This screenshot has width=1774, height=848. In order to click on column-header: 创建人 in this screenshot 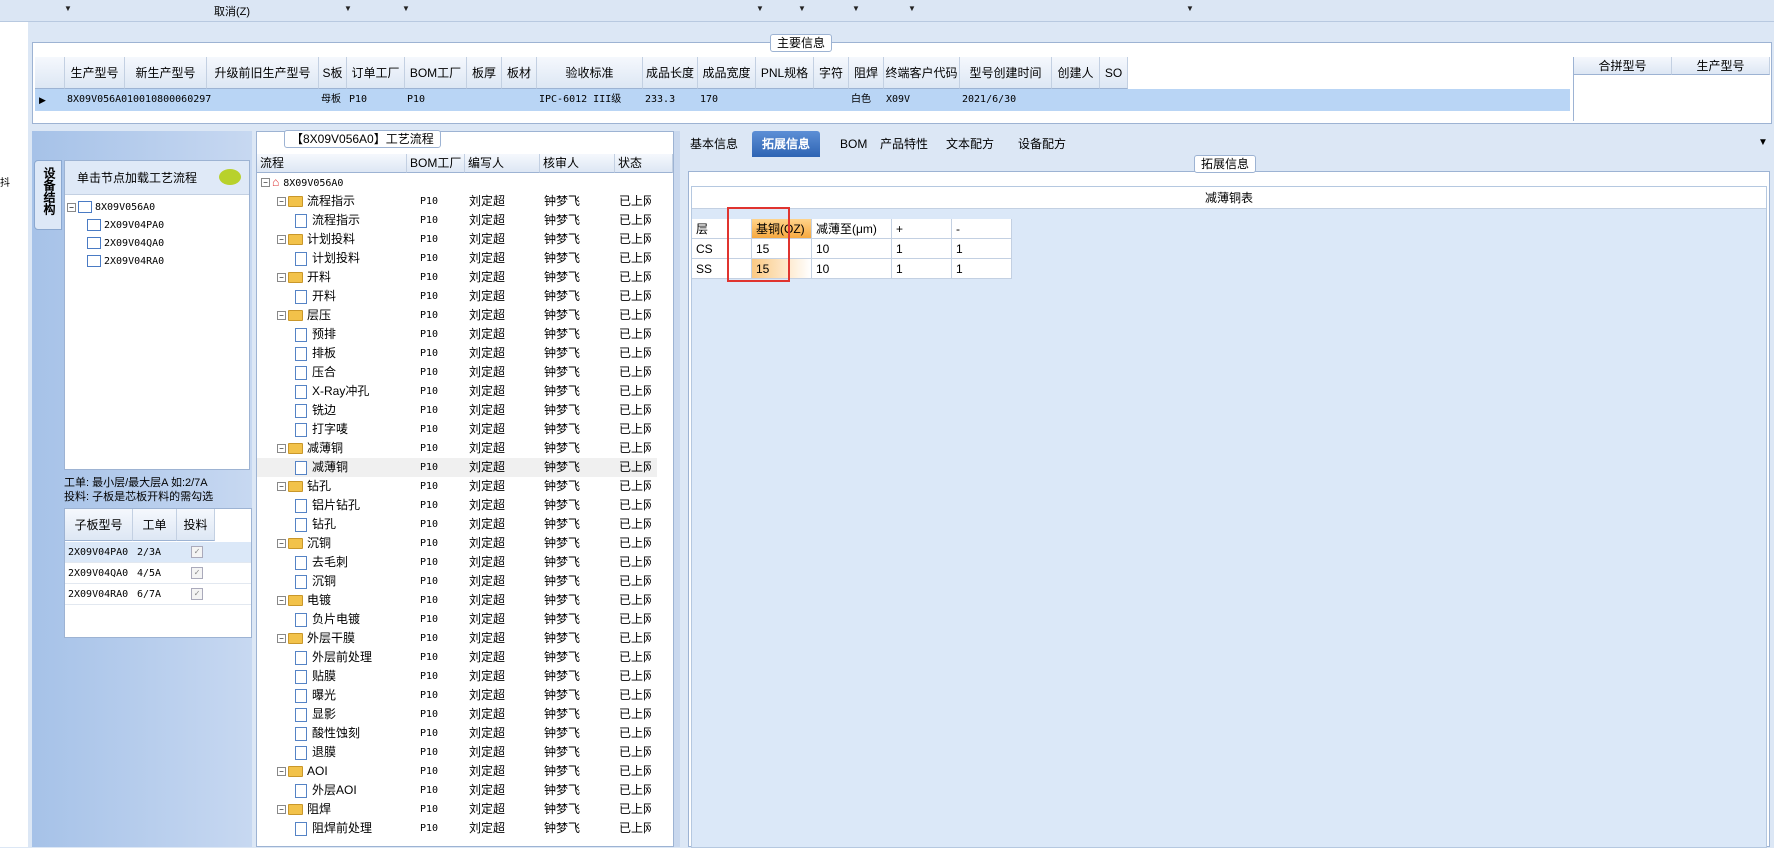, I will do `click(1076, 73)`.